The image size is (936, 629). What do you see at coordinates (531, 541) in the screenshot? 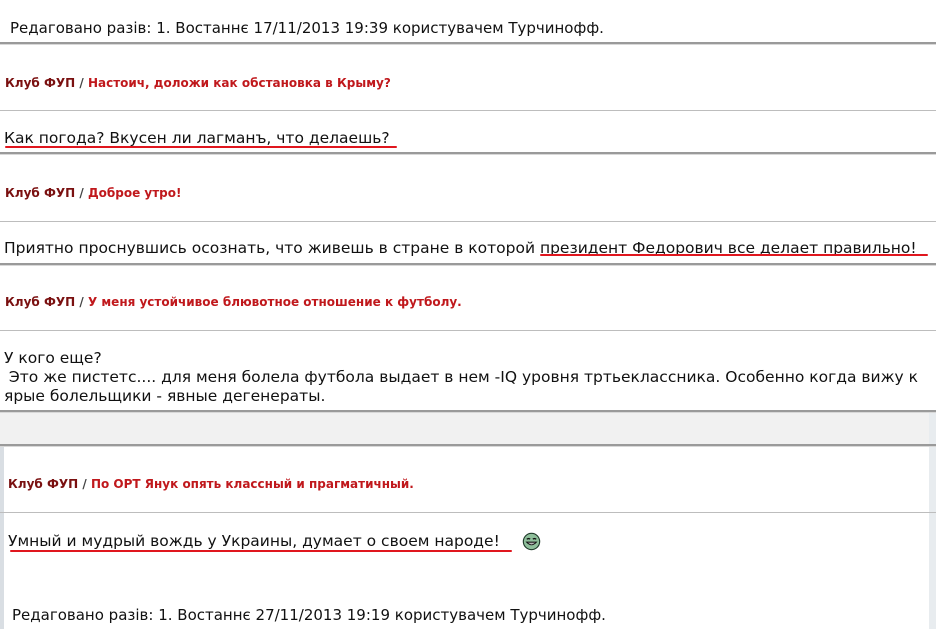
I see `laughing-smiley-icon` at bounding box center [531, 541].